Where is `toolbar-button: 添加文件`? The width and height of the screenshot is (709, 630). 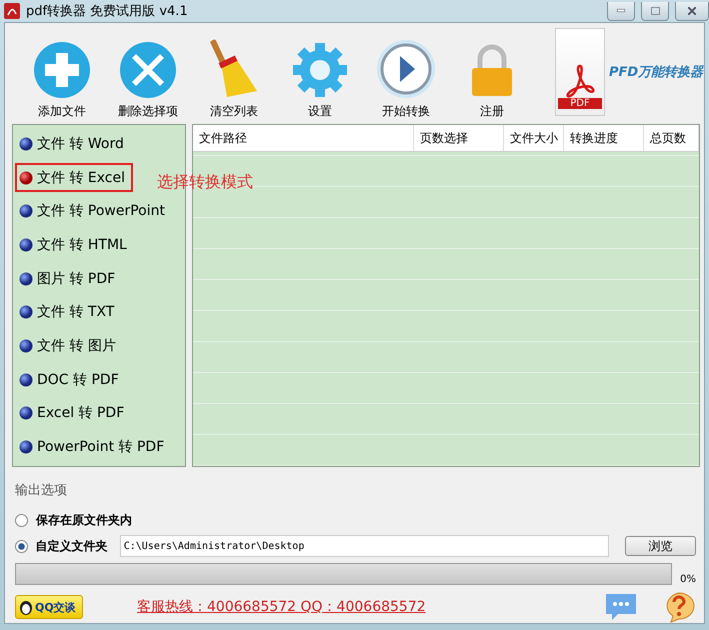
toolbar-button: 添加文件 is located at coordinates (62, 76).